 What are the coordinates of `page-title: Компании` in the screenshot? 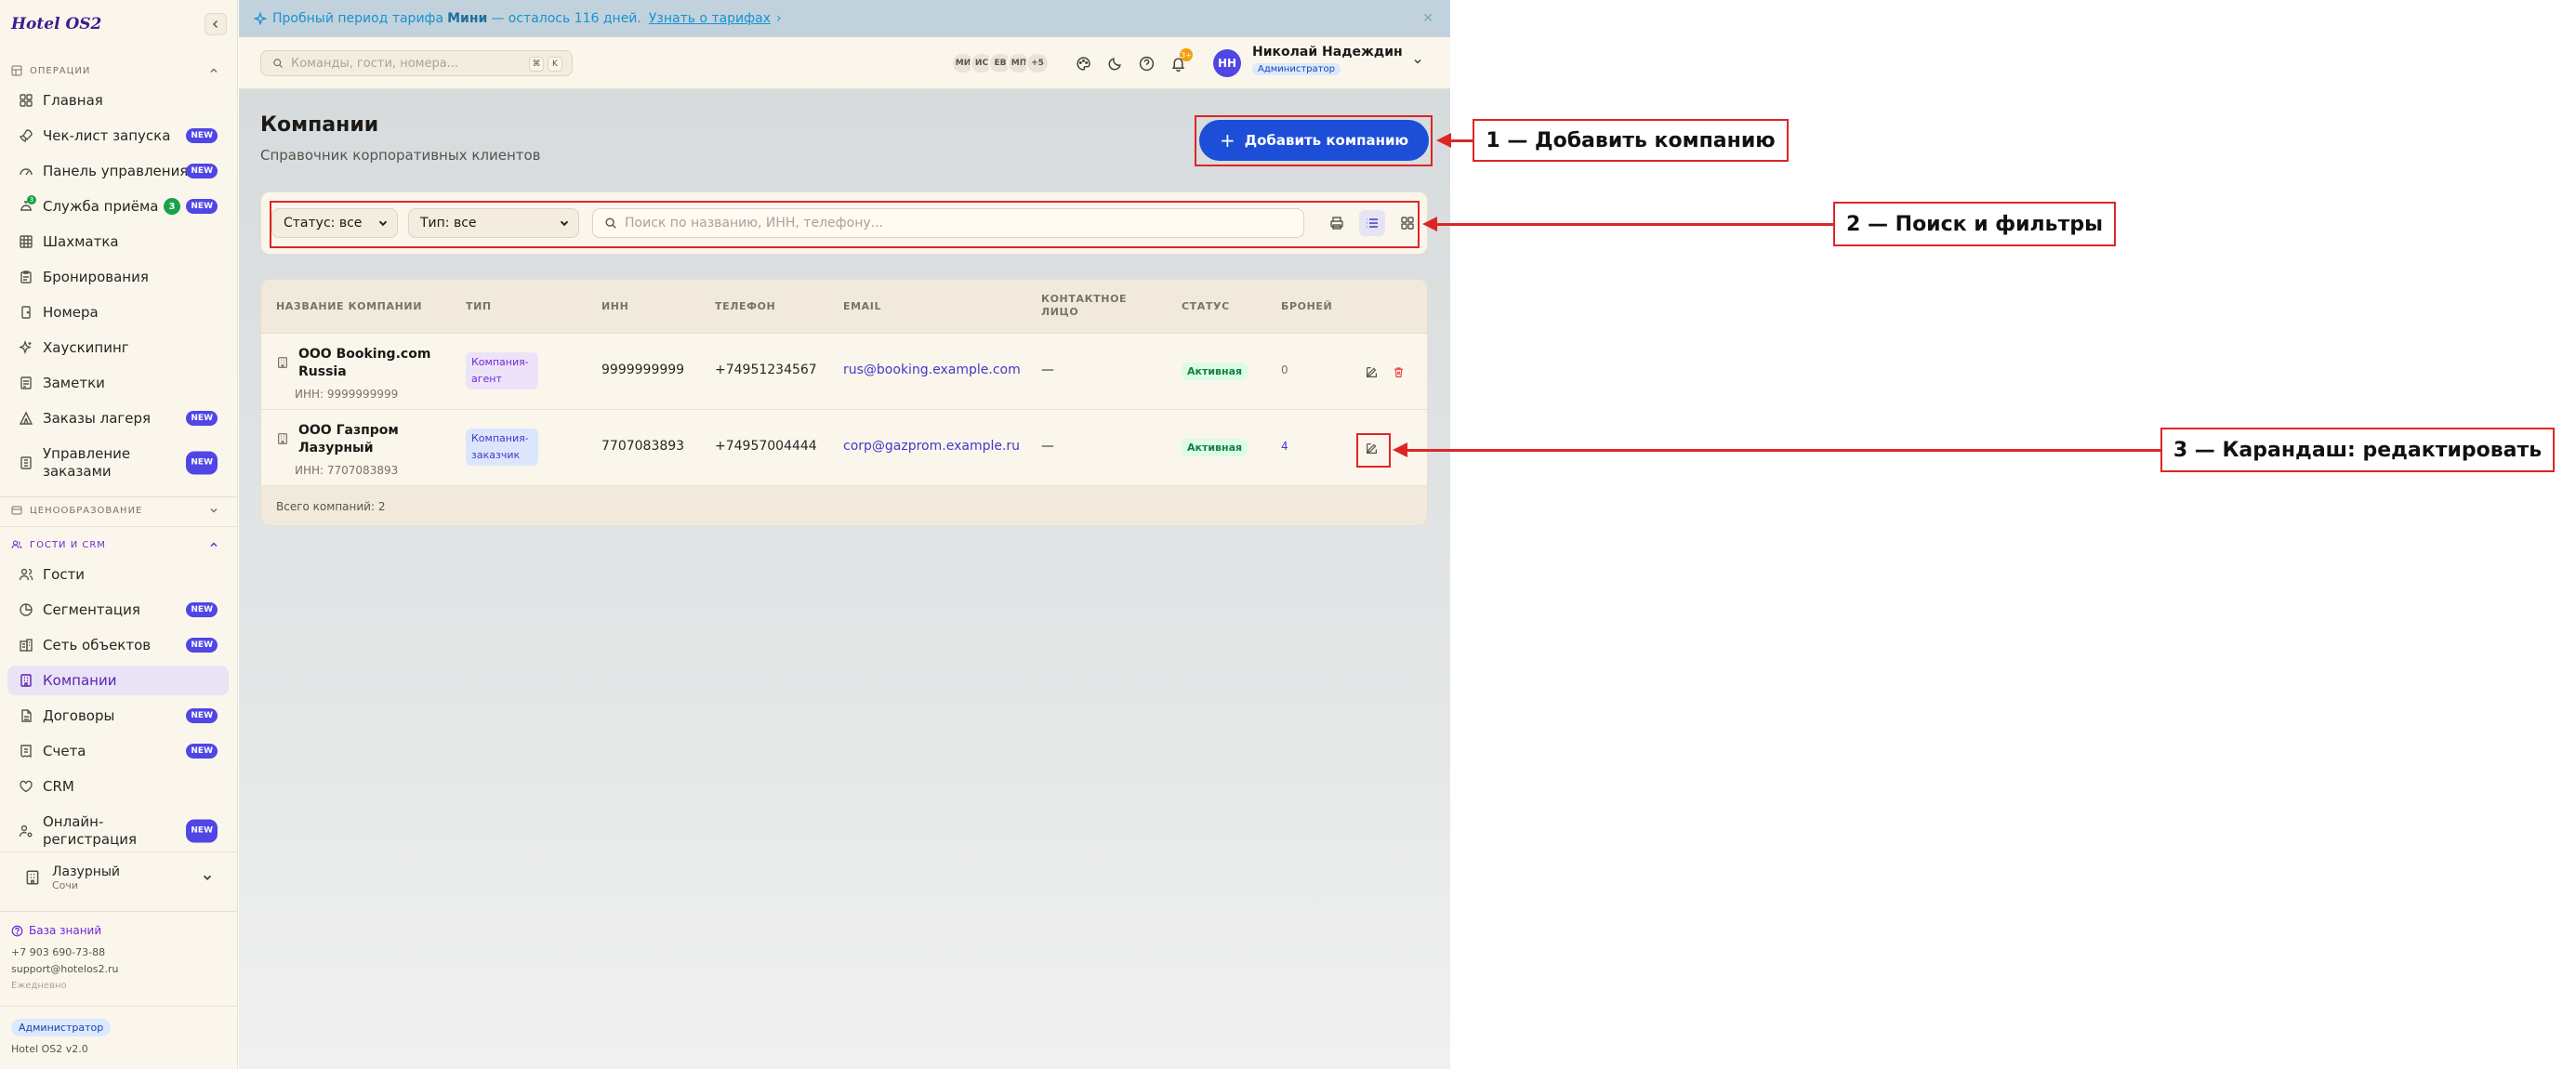 It's located at (319, 125).